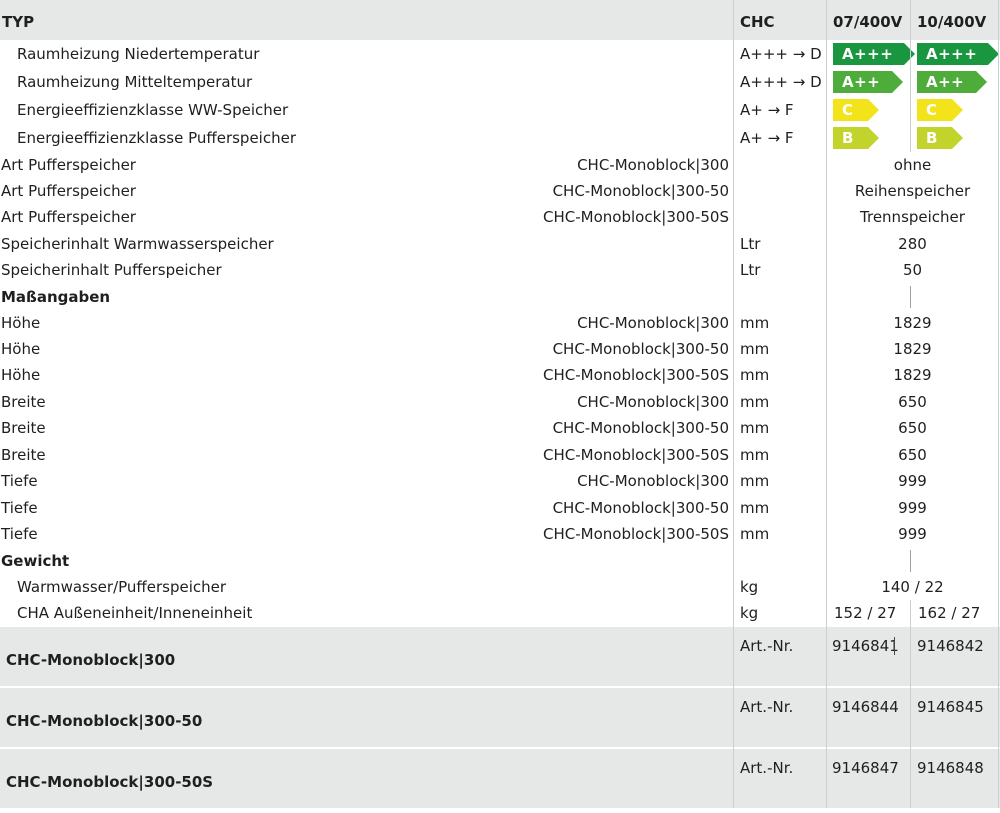 The width and height of the screenshot is (1000, 813). I want to click on energy-label: Energieeffizienzklasse Pufferspeicher, so click(156, 138).